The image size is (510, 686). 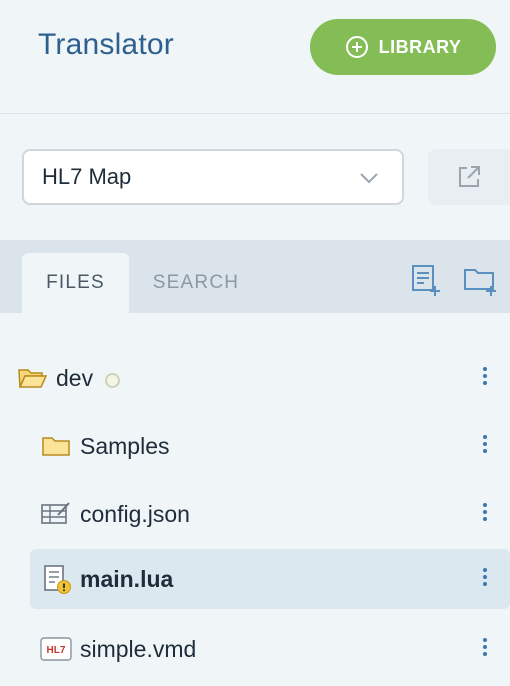 I want to click on table-edit-icon, so click(x=55, y=513).